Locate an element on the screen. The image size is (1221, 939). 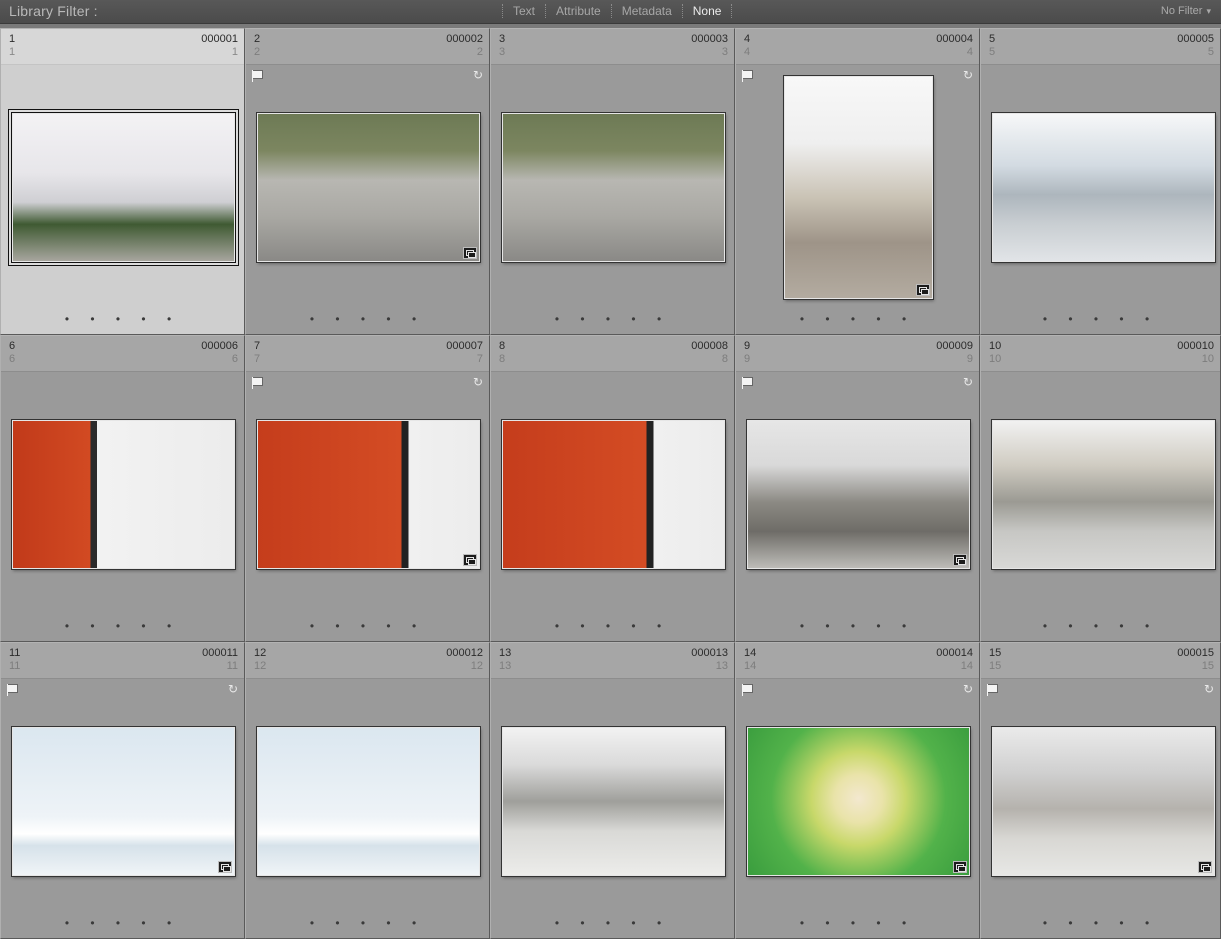
cell-filename: 000013 is located at coordinates (709, 653).